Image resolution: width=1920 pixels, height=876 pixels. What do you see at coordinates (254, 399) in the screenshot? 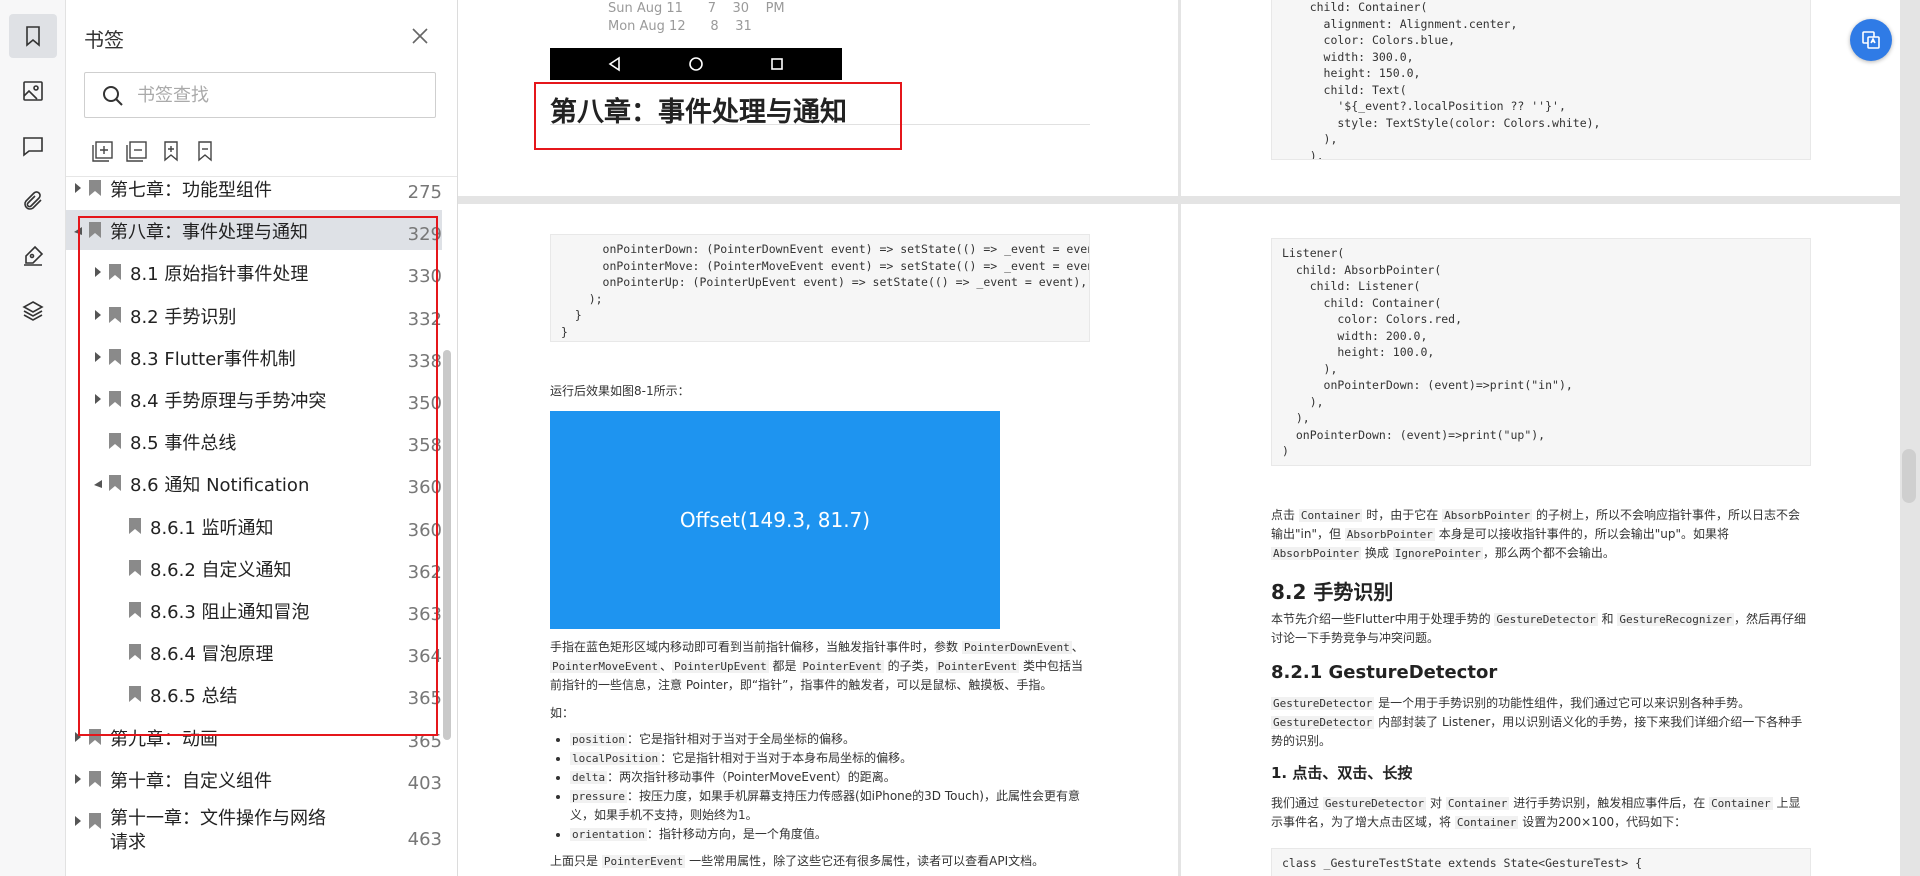
I see `bookmark-row: 8.4 手势原理与手势冲突 350` at bounding box center [254, 399].